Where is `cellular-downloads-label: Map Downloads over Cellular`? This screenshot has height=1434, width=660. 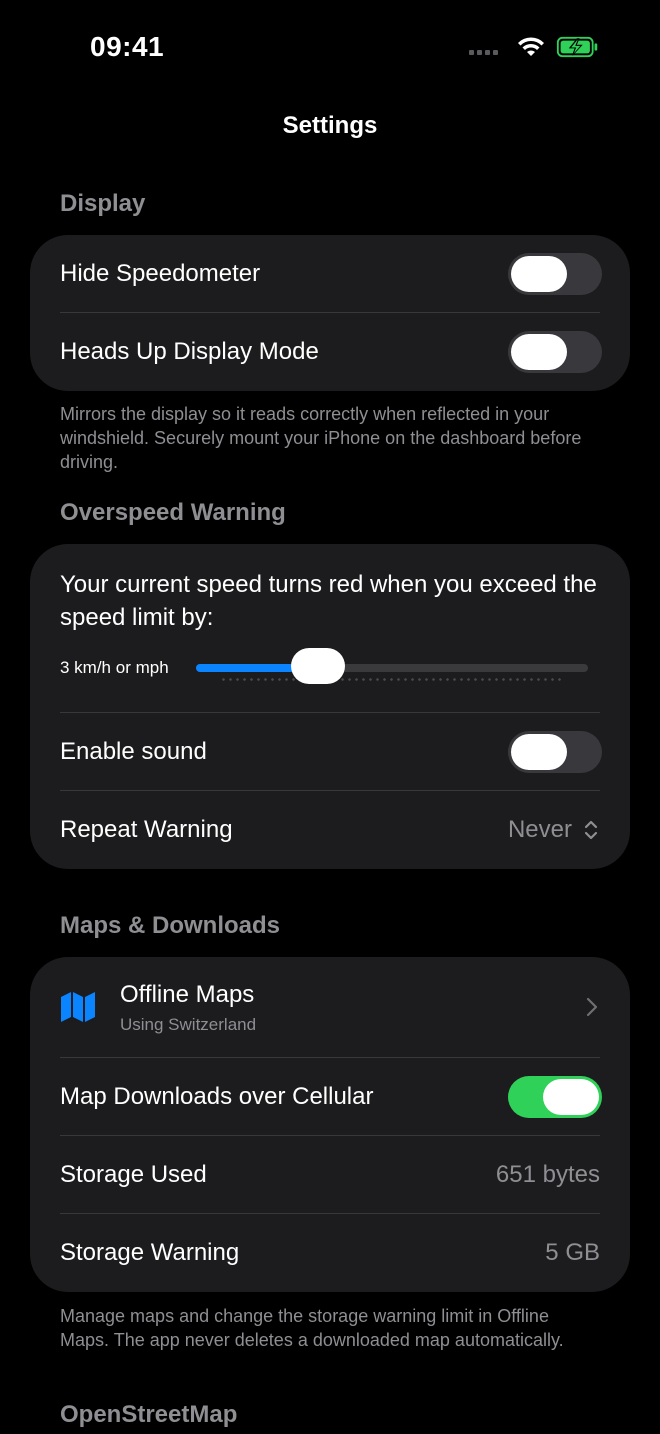 cellular-downloads-label: Map Downloads over Cellular is located at coordinates (217, 1096).